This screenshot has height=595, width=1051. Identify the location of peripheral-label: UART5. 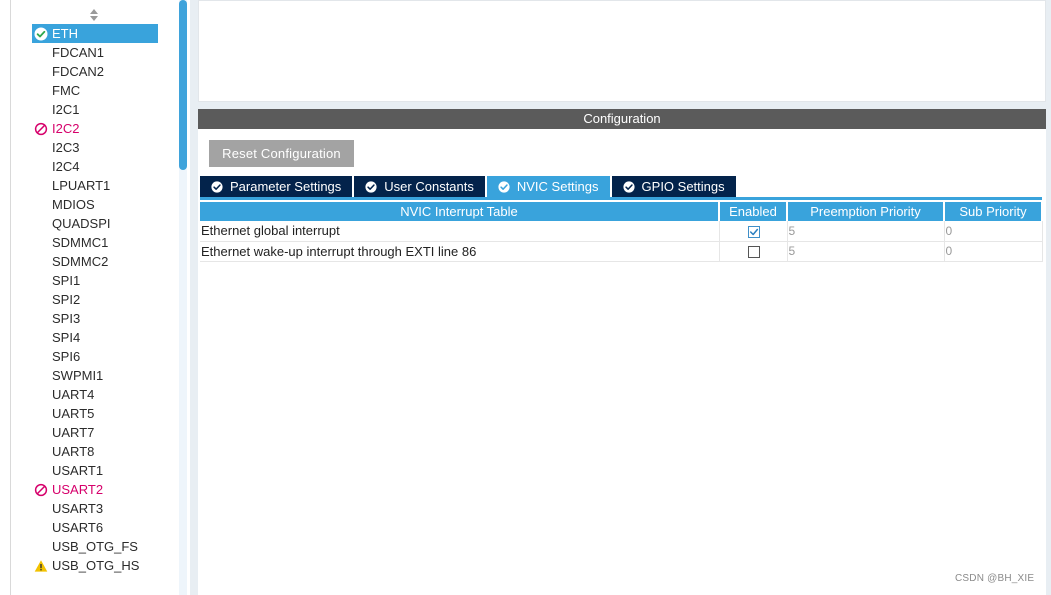
(73, 413).